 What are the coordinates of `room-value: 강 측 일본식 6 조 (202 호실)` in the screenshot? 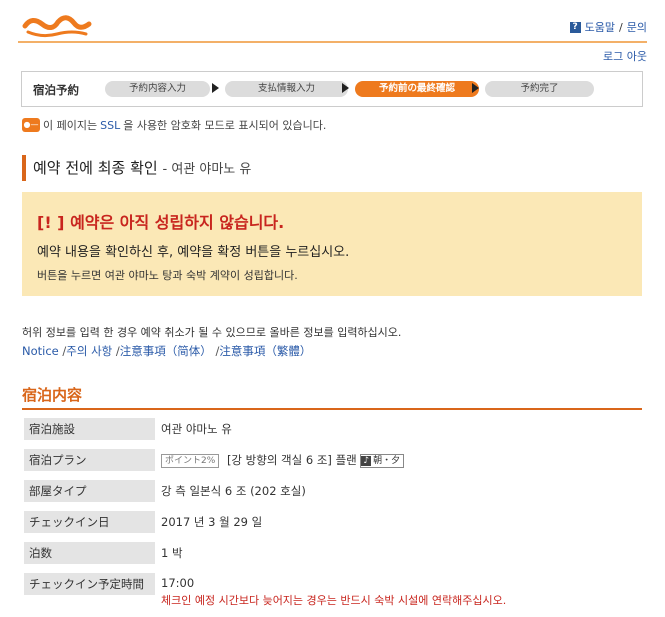 It's located at (233, 491).